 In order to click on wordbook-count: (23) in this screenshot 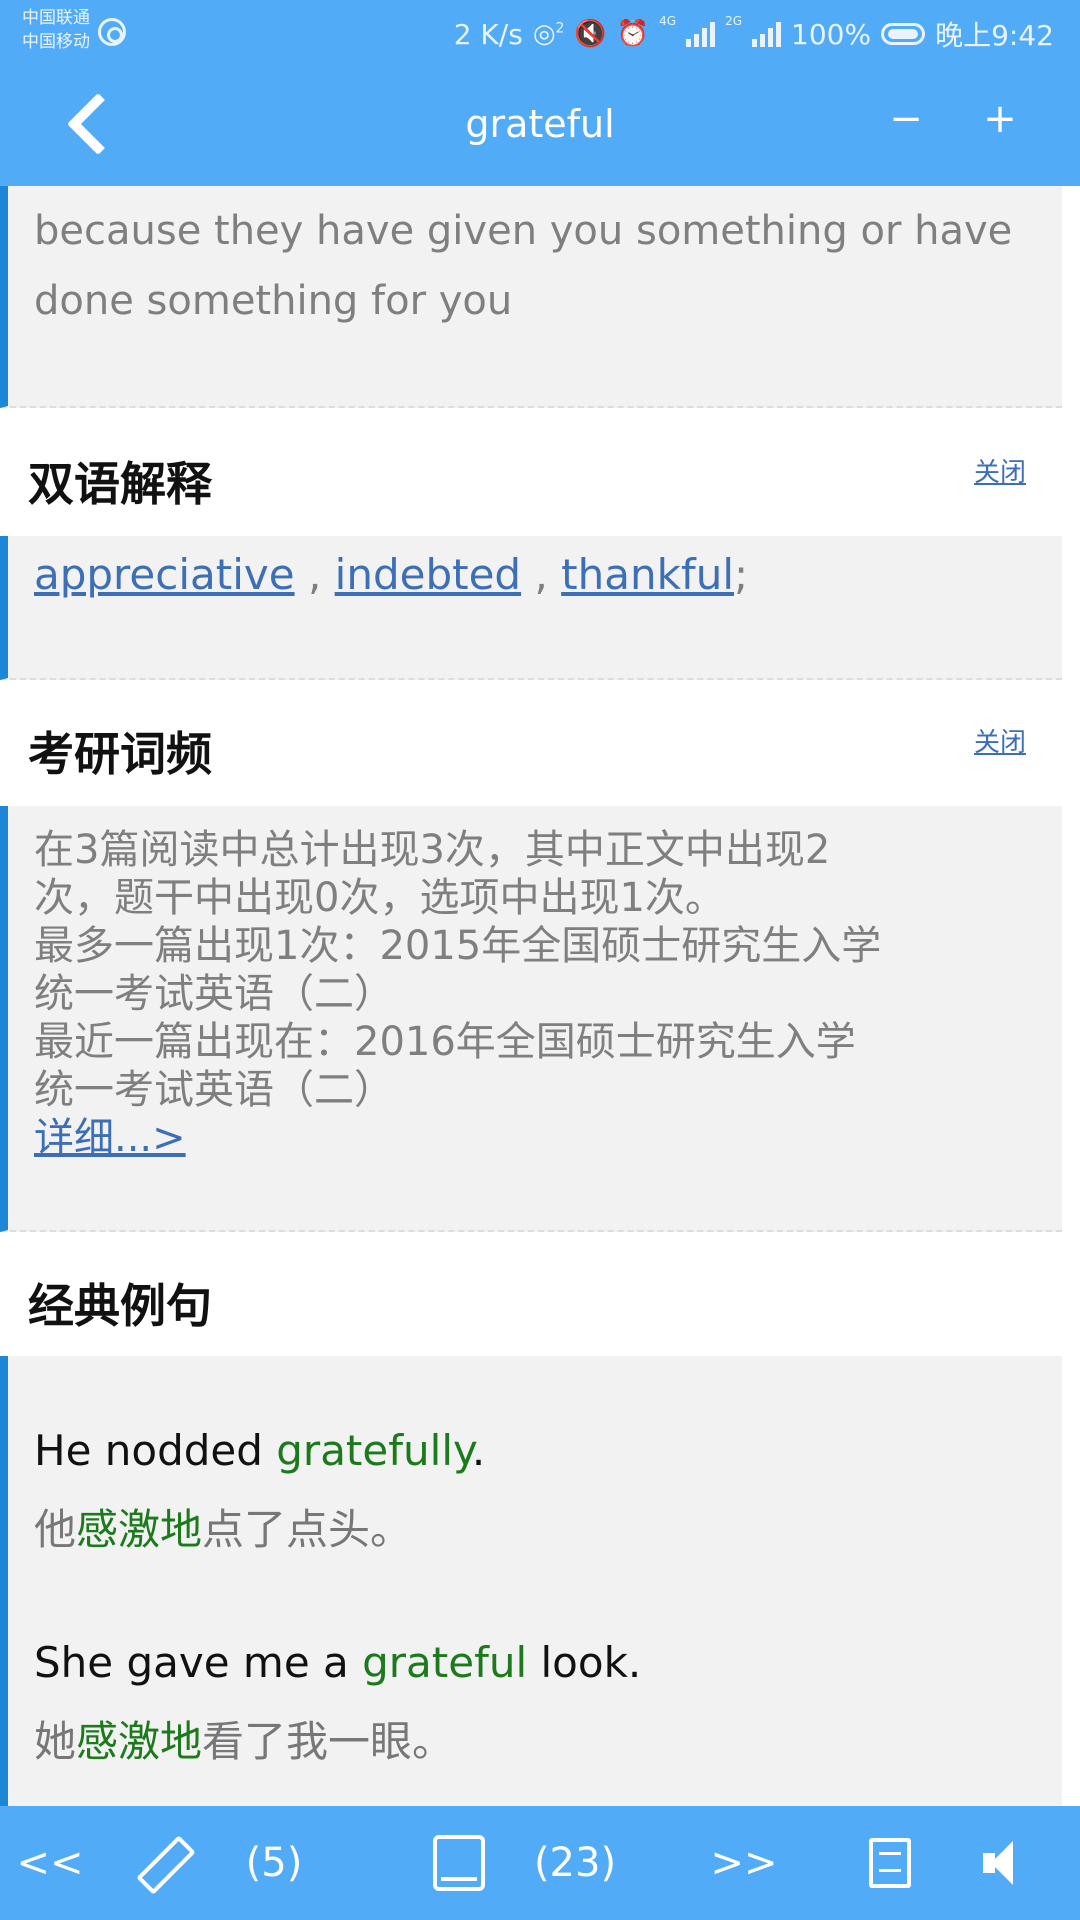, I will do `click(575, 1863)`.